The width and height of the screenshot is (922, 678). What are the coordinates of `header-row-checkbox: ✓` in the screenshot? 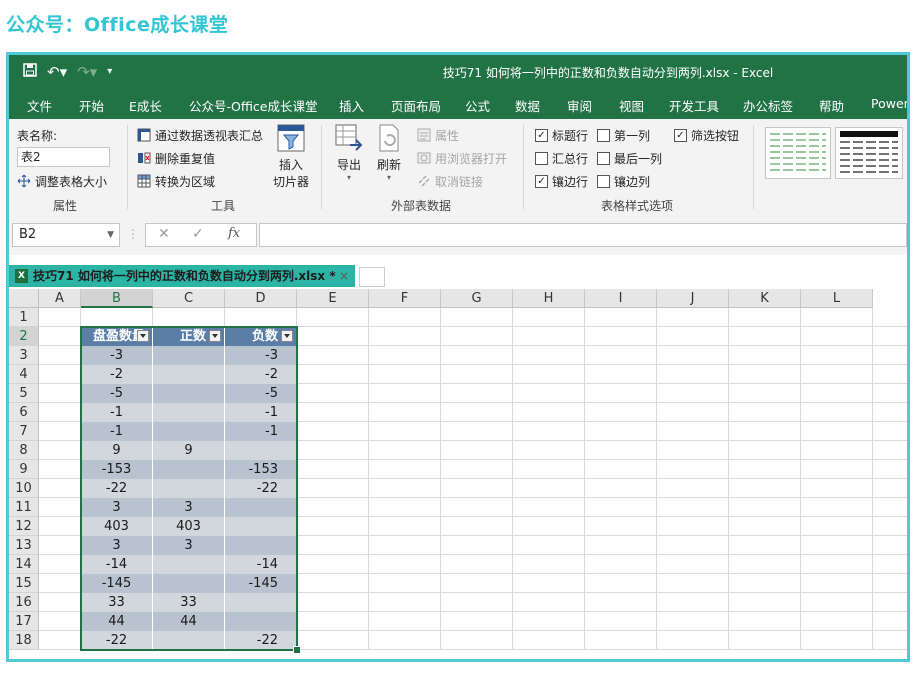 It's located at (541, 135).